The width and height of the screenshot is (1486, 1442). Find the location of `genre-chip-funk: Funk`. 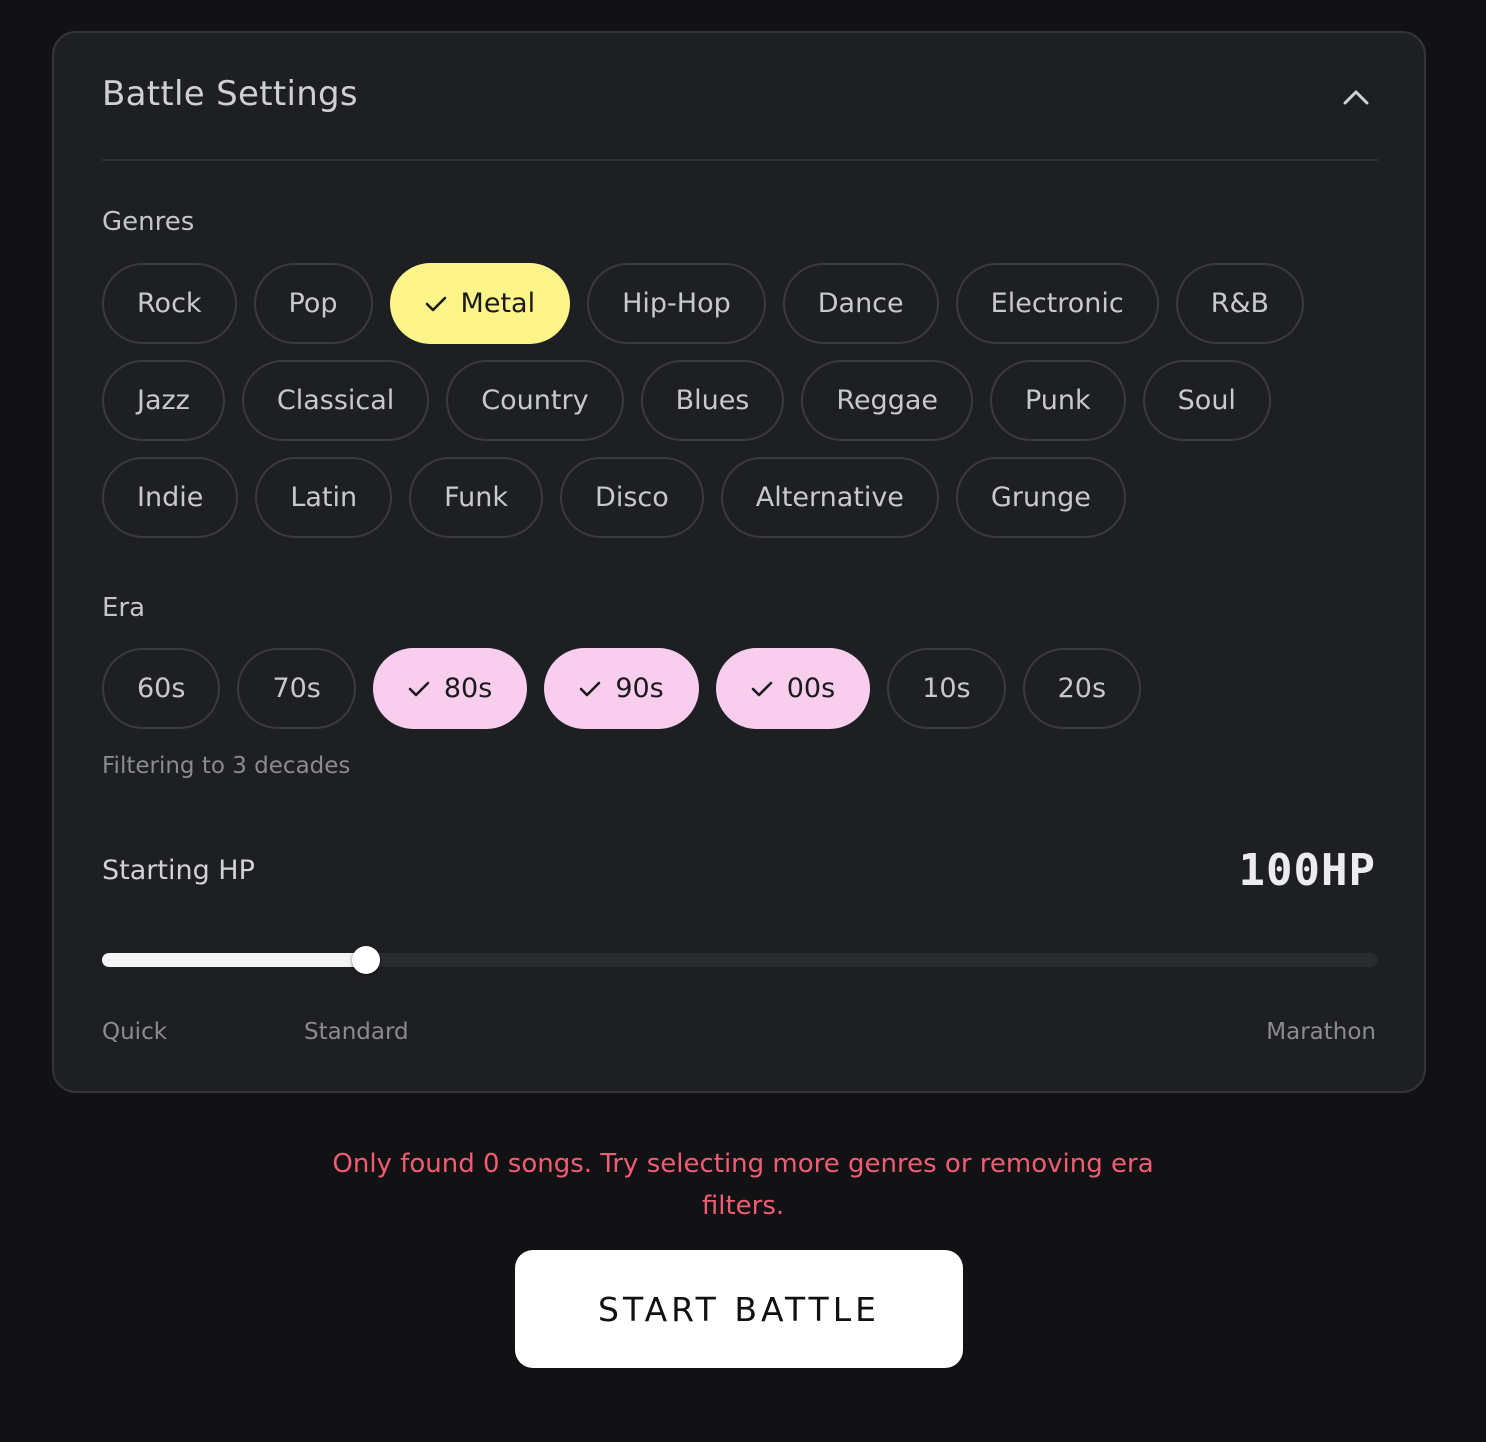

genre-chip-funk: Funk is located at coordinates (476, 497).